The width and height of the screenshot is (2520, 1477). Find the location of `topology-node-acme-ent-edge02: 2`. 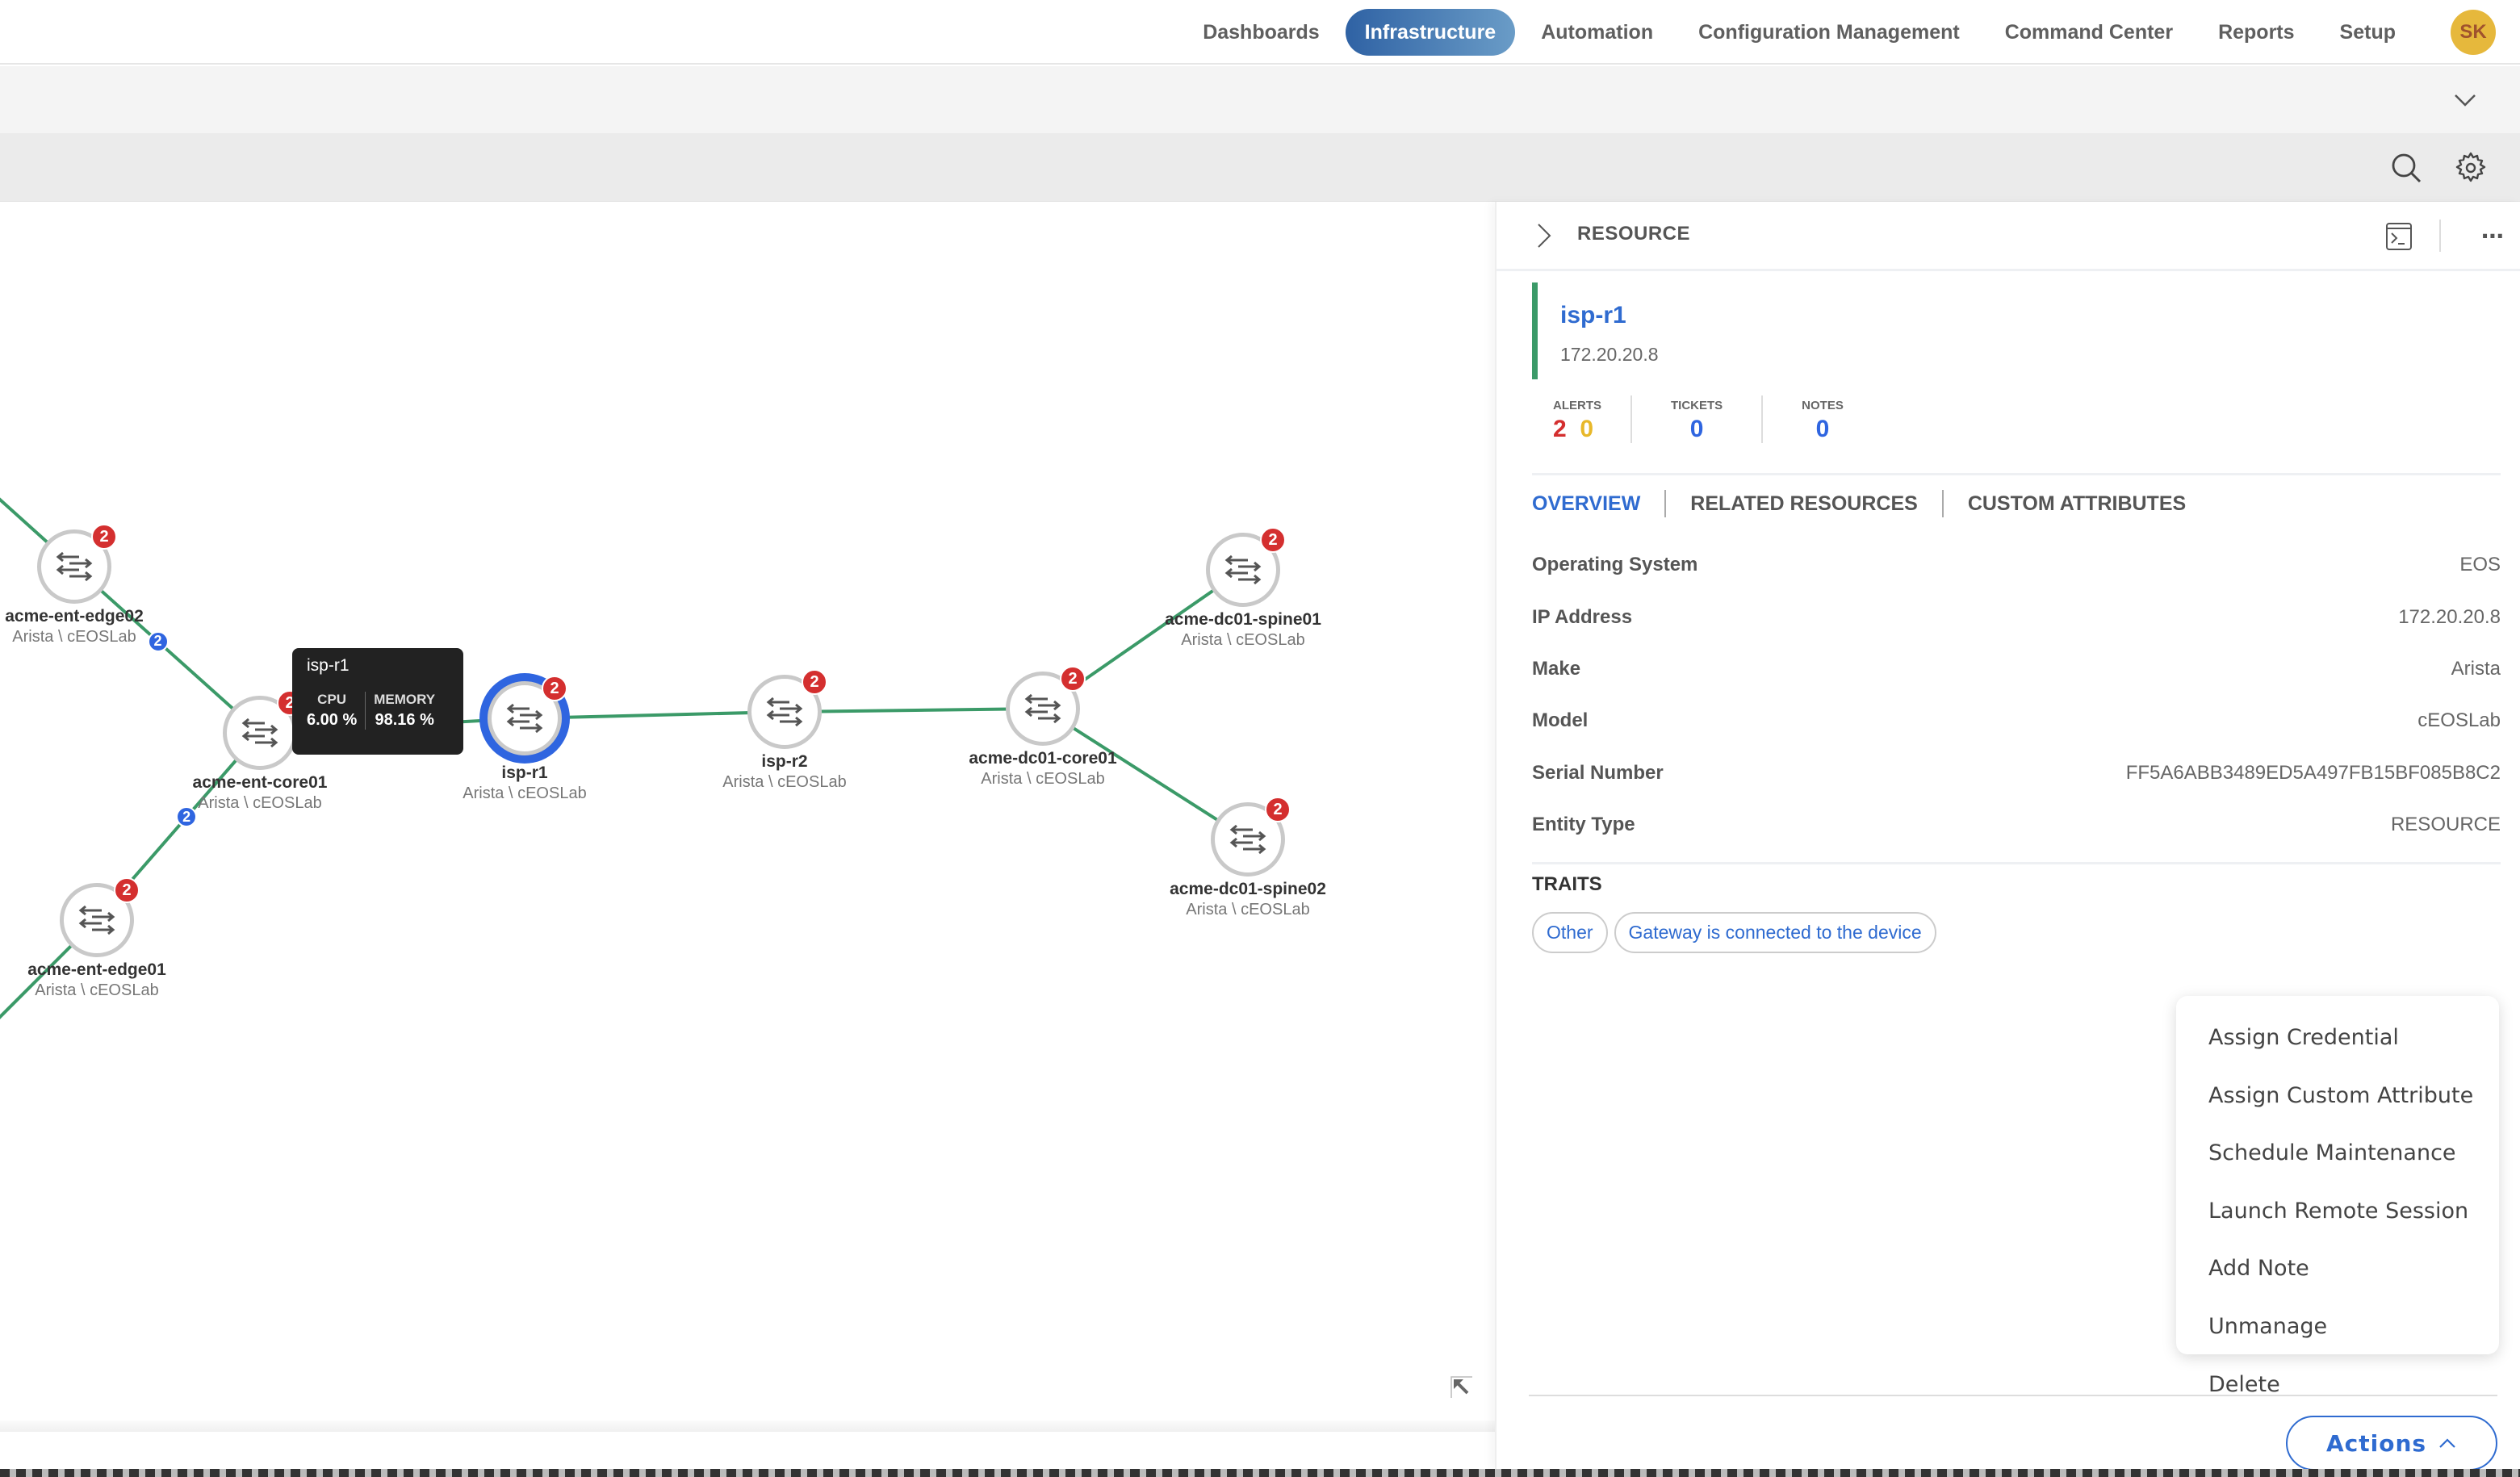

topology-node-acme-ent-edge02: 2 is located at coordinates (77, 564).